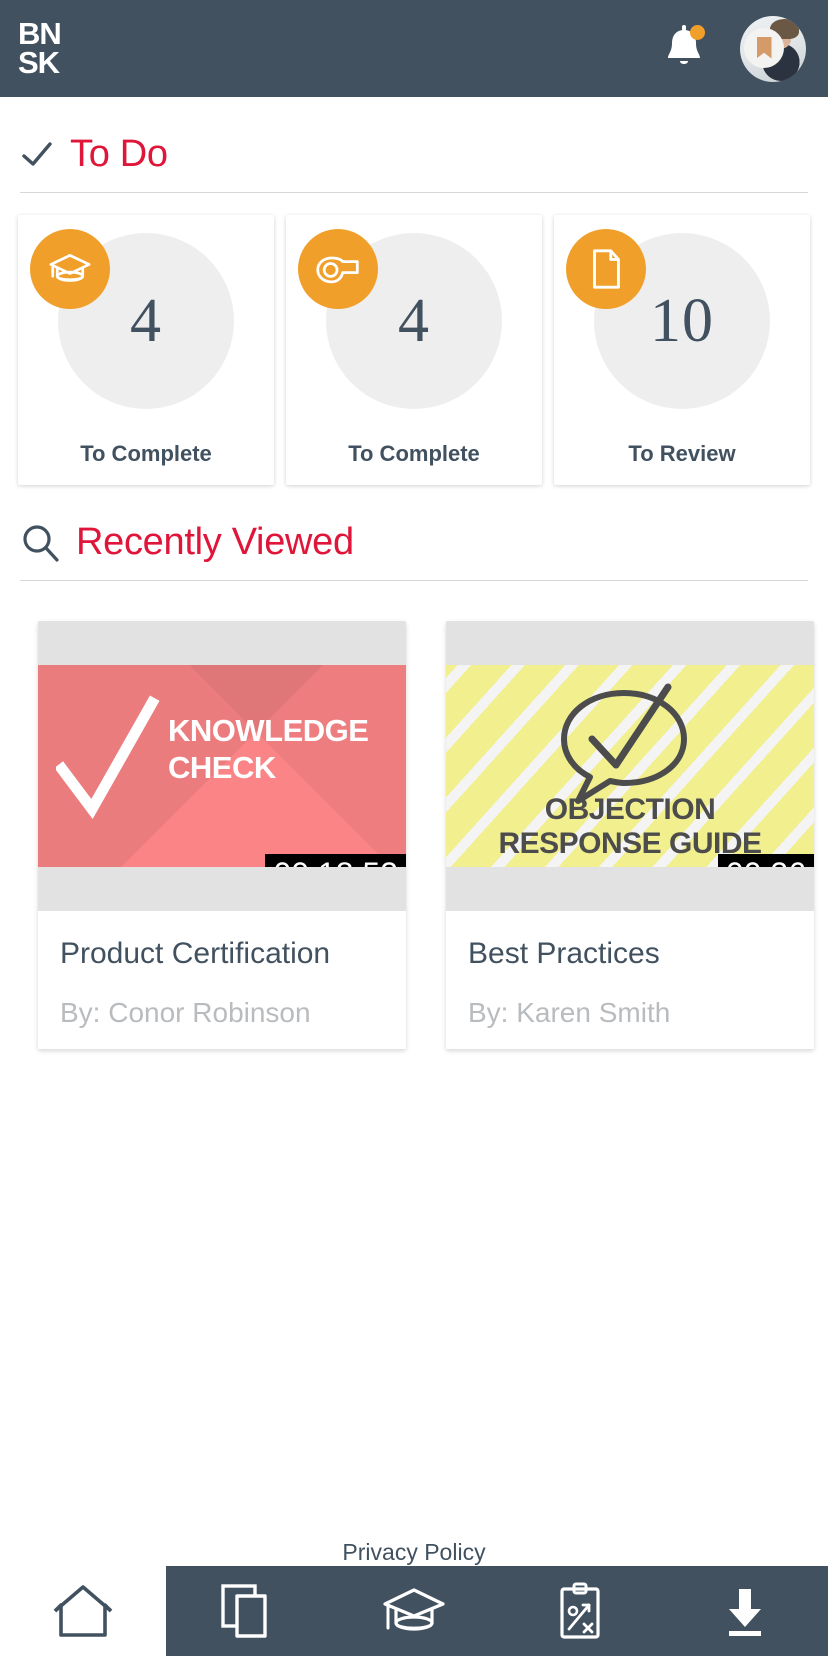  I want to click on stat-card-to-review: 10 To Review, so click(682, 350).